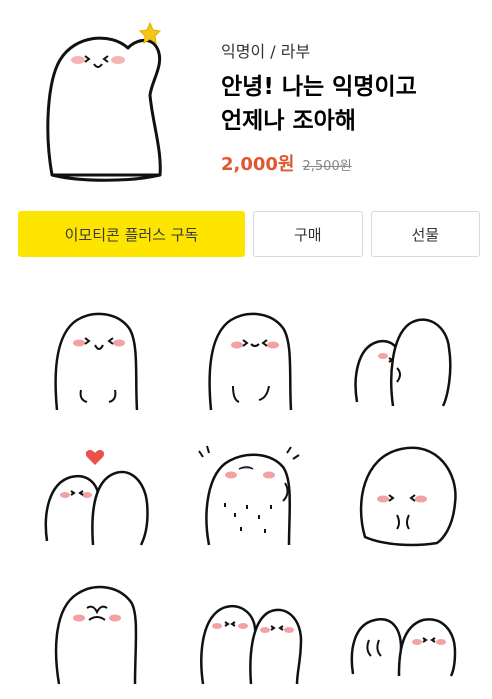  What do you see at coordinates (351, 50) in the screenshot?
I see `author-line: 익명이 / 라부` at bounding box center [351, 50].